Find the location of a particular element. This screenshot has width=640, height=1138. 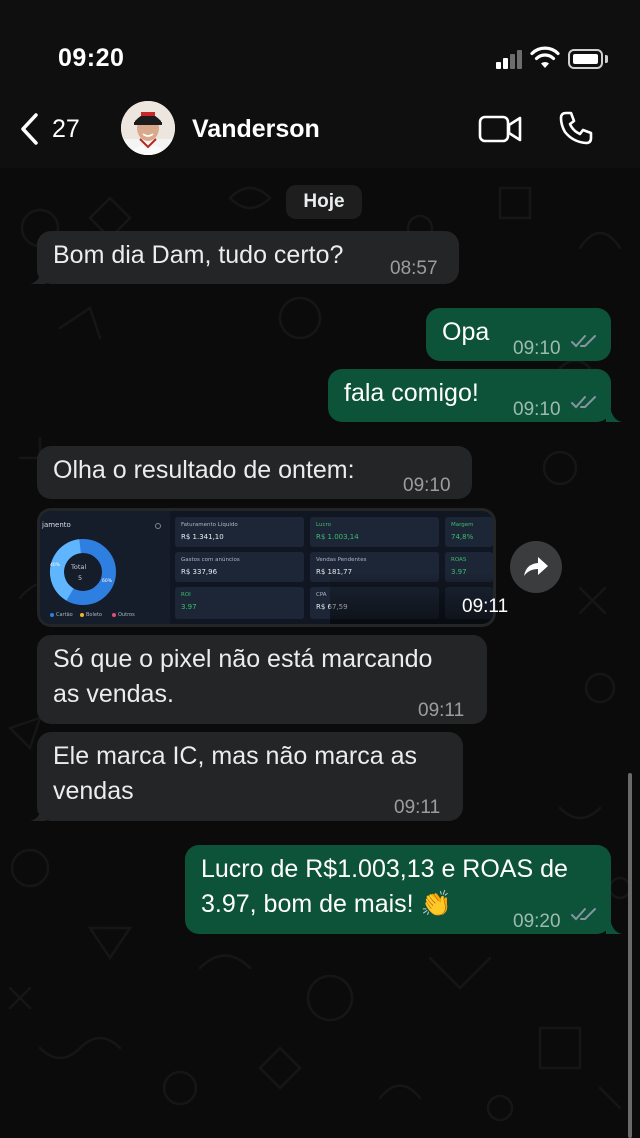

dashboard-card: Faturamento Líquido R$ 1.341,10 is located at coordinates (239, 532).